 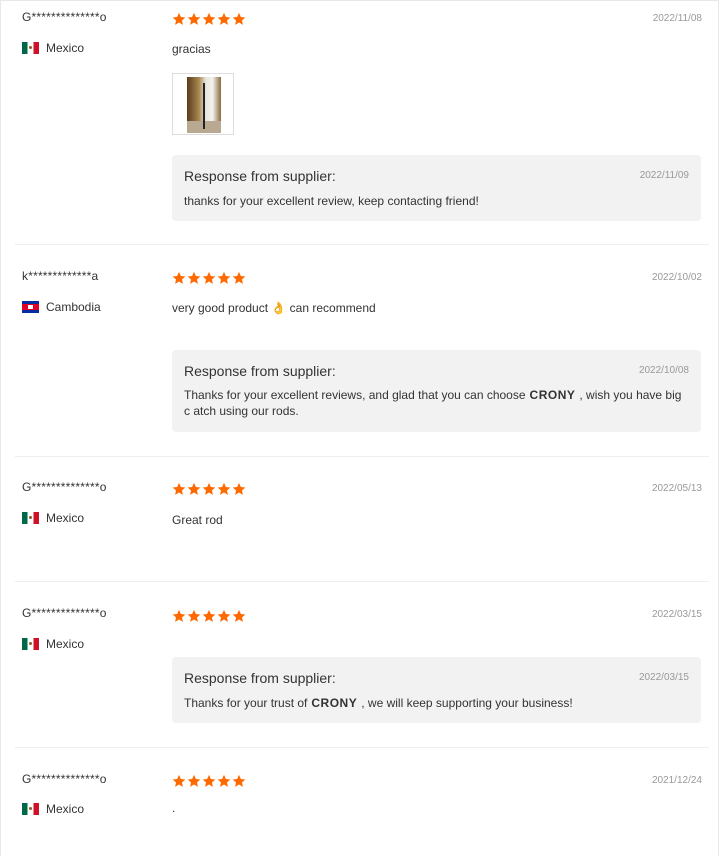 I want to click on review-date: 2022/05/13, so click(x=676, y=488).